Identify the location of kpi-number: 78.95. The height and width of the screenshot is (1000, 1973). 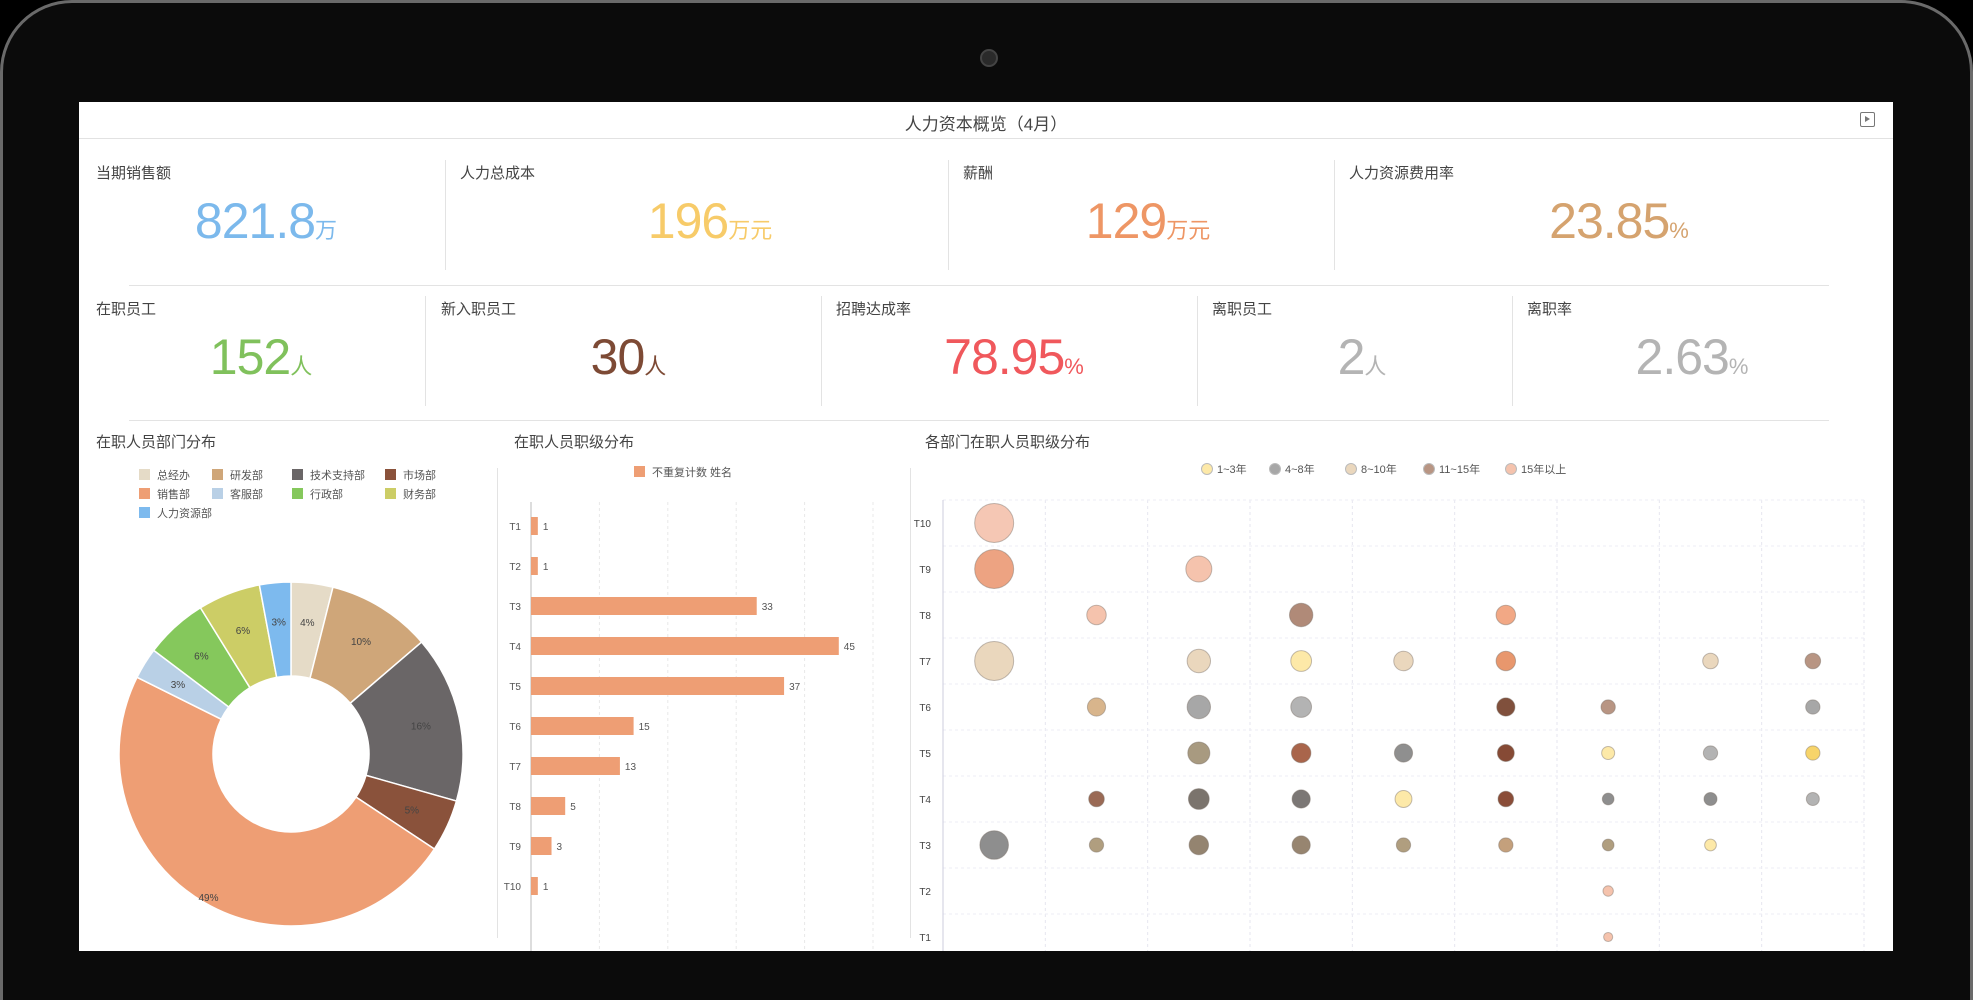
(1004, 357).